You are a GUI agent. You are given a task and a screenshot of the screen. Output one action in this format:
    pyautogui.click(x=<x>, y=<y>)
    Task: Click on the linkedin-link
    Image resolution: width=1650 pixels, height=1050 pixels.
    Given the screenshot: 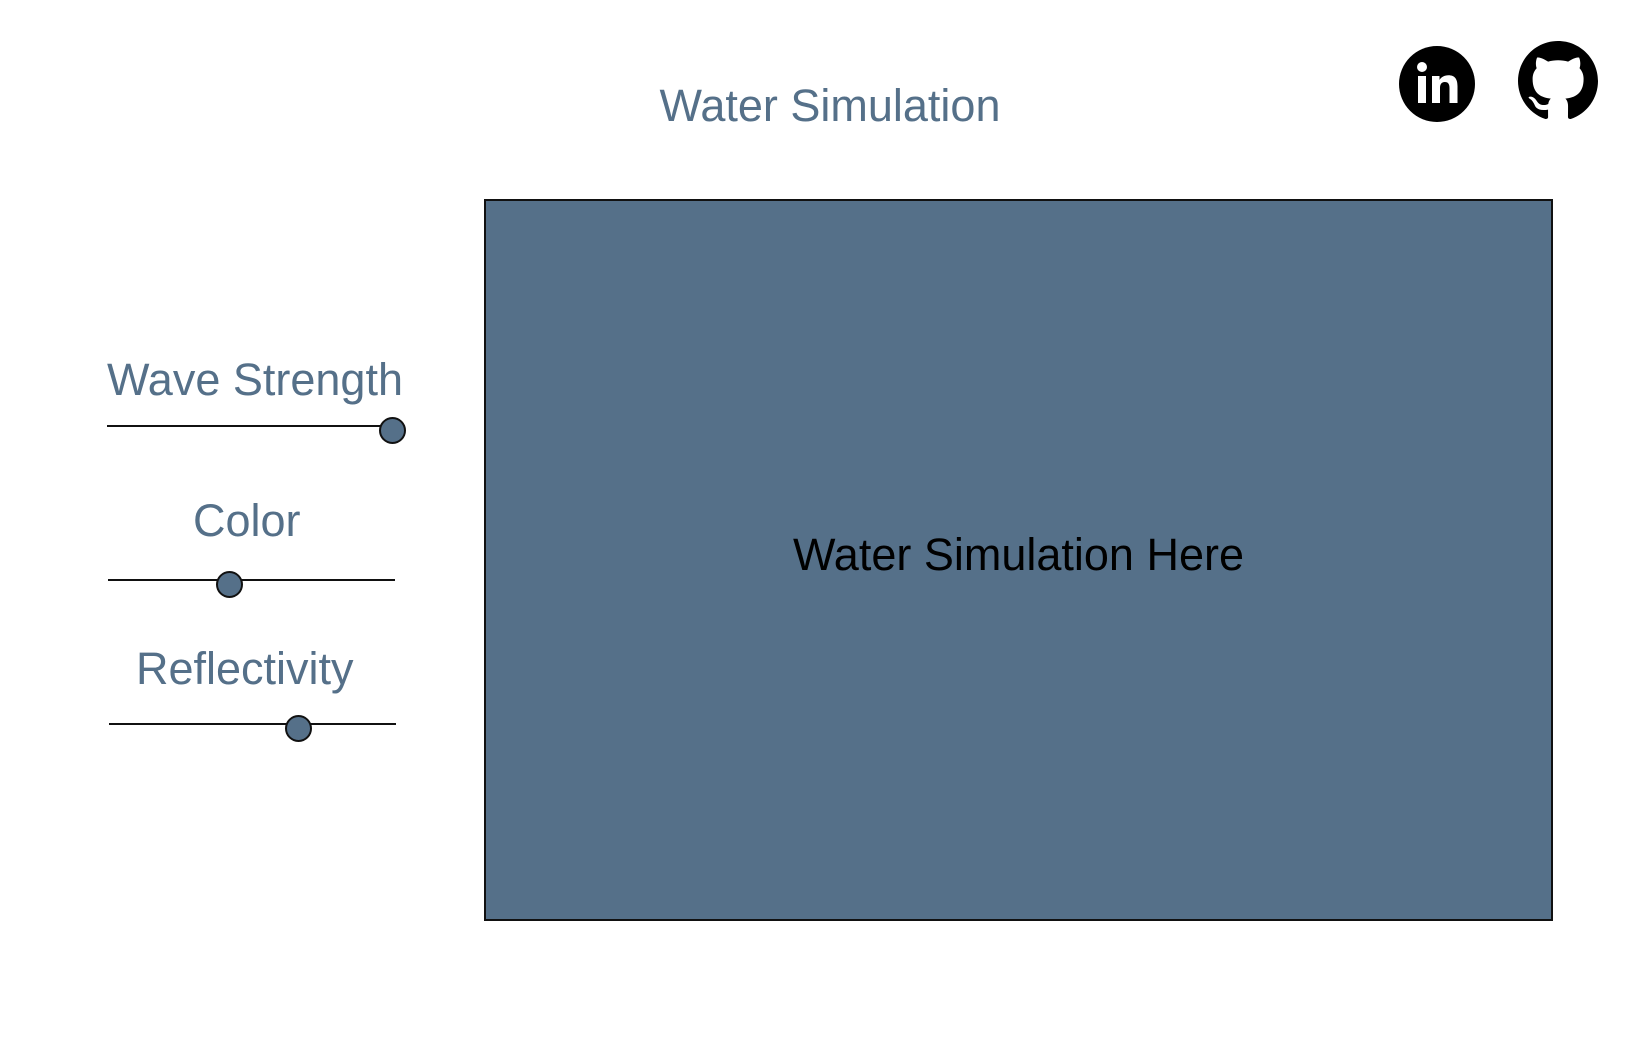 What is the action you would take?
    pyautogui.click(x=1437, y=84)
    